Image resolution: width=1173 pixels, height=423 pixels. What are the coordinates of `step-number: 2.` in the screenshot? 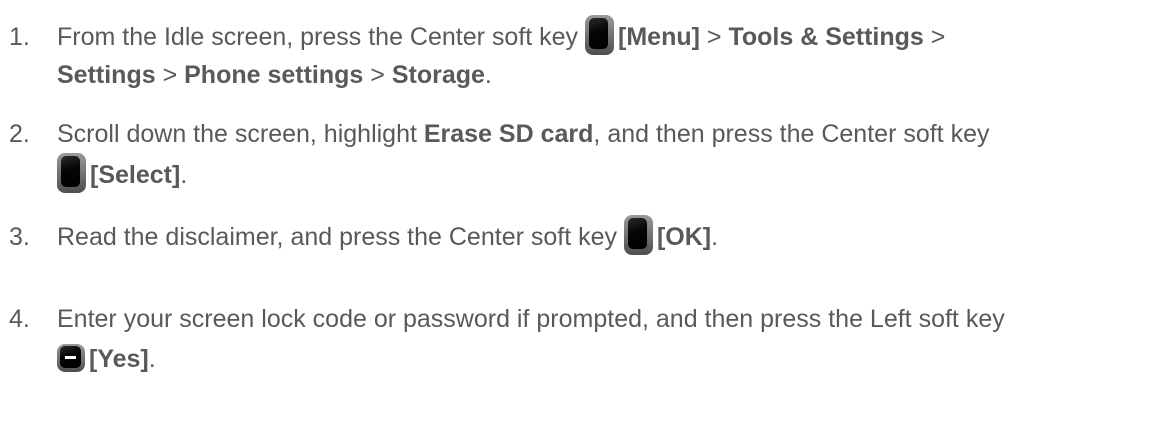 It's located at (19, 134).